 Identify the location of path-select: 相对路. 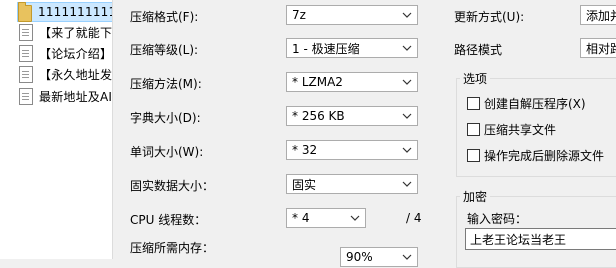
(598, 48).